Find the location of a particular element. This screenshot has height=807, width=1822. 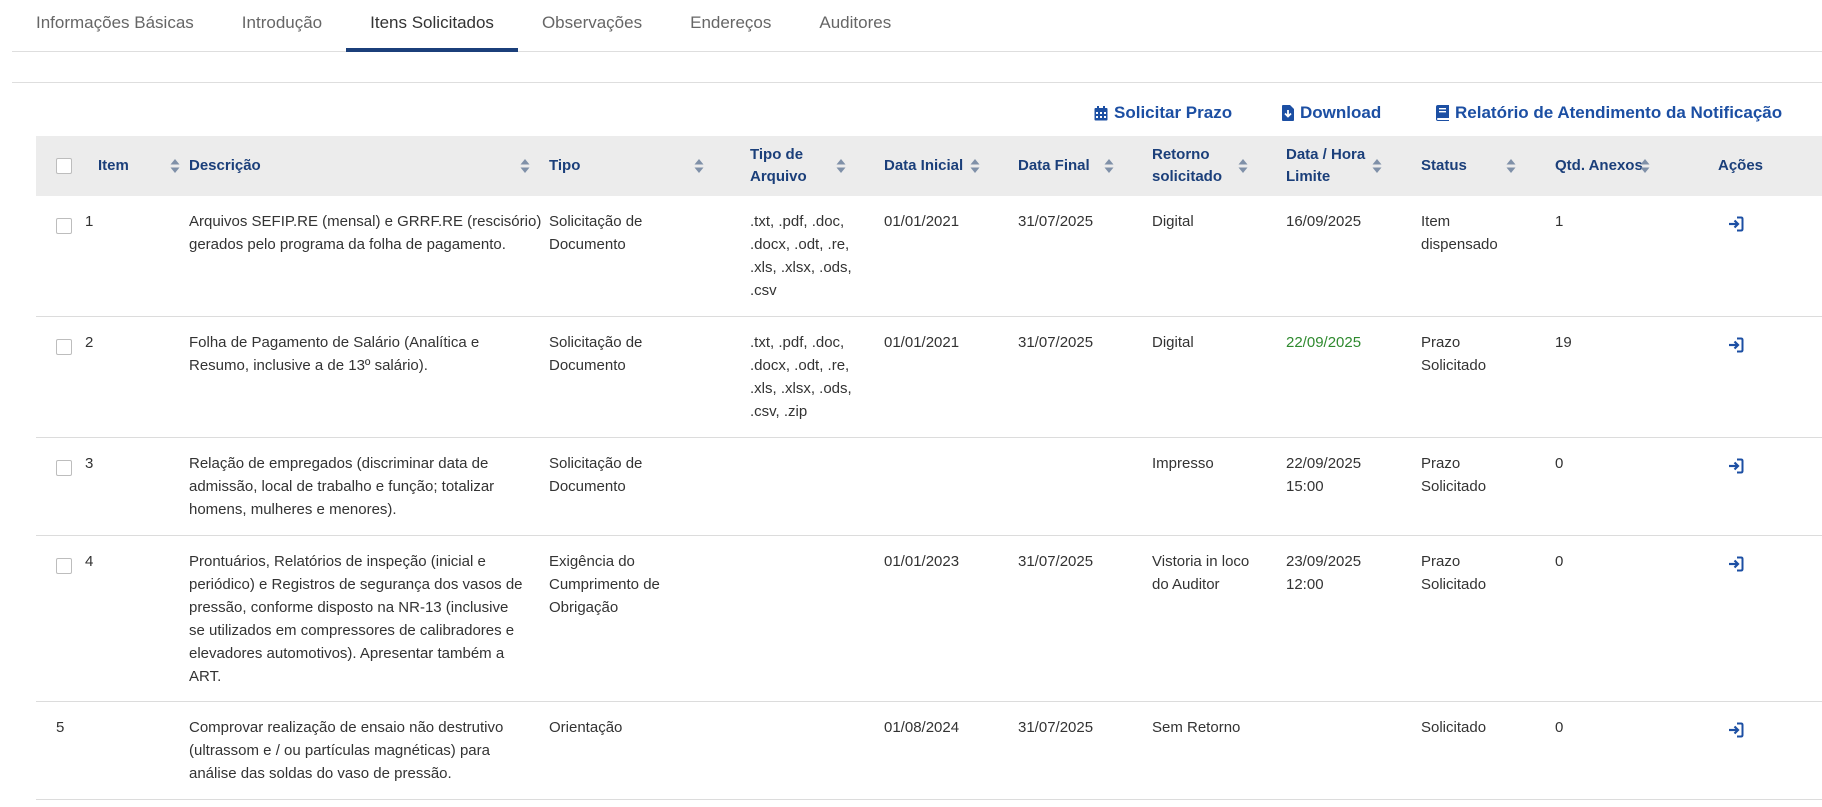

tipo-cell-line: Documento is located at coordinates (587, 365).